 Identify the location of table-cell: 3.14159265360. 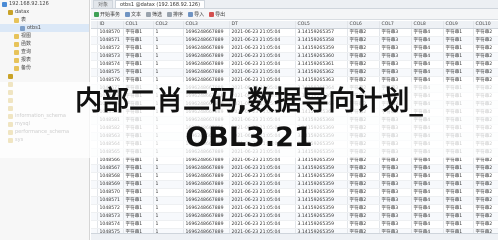
(321, 57).